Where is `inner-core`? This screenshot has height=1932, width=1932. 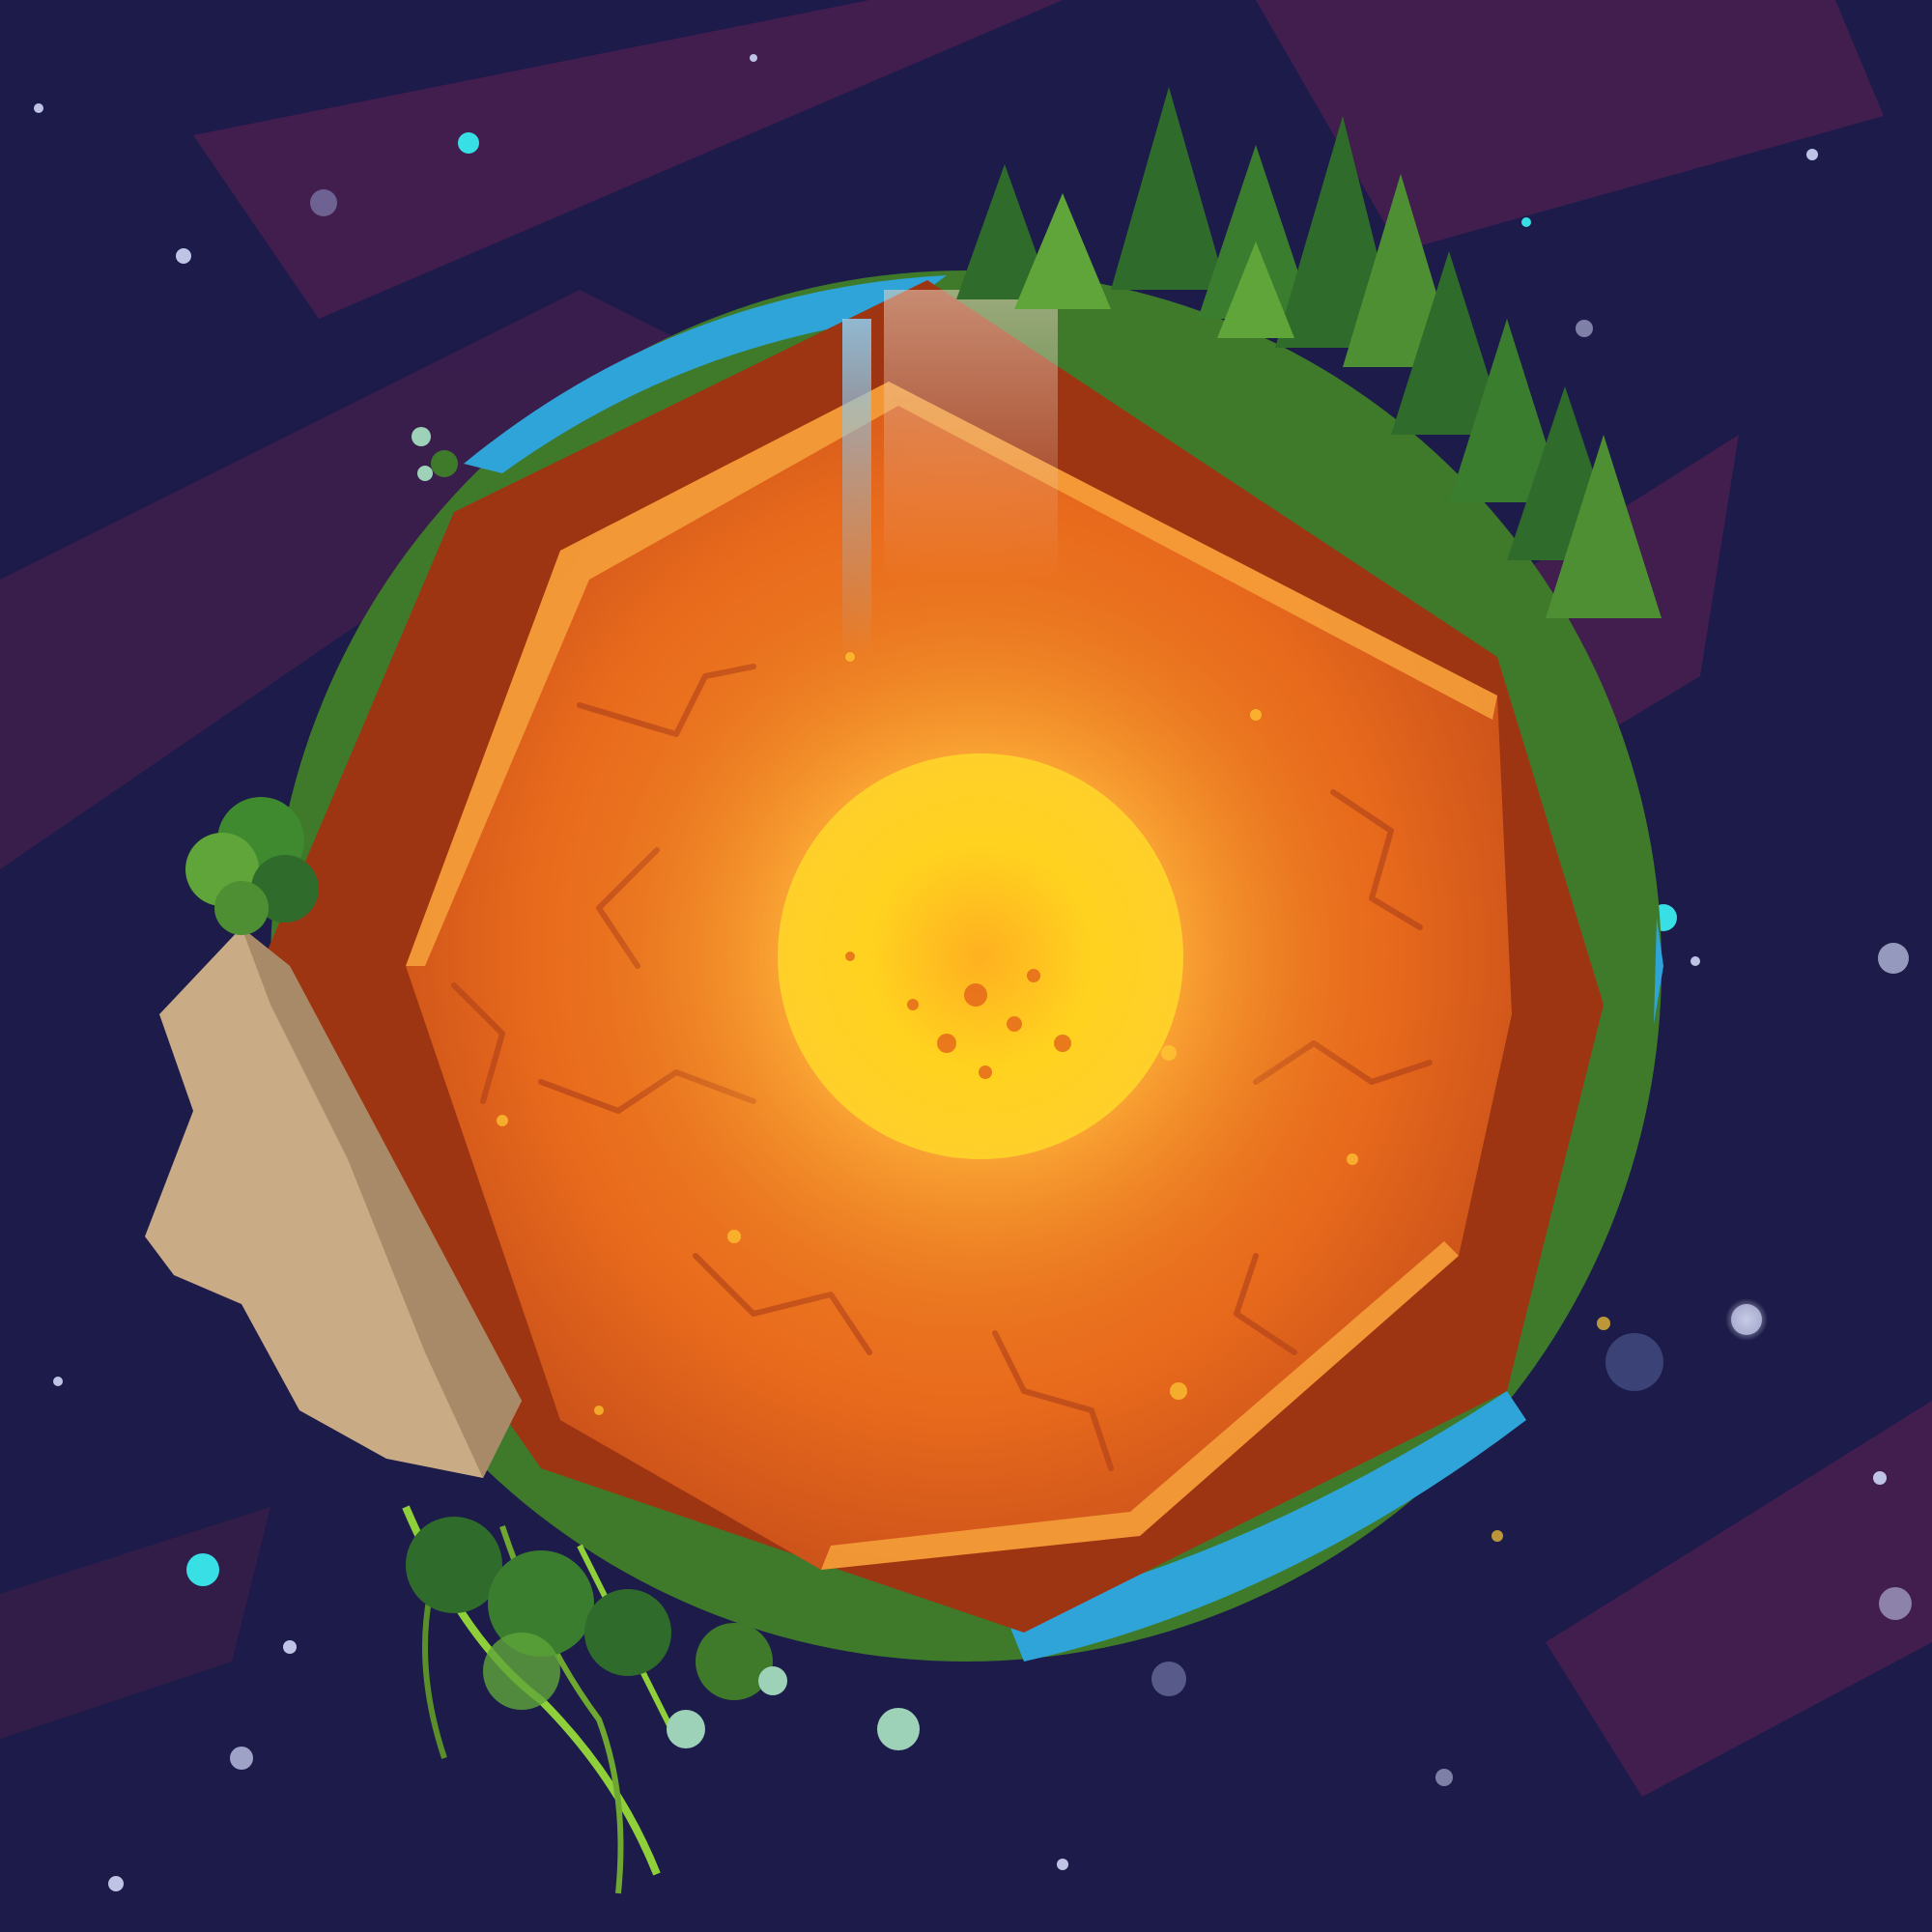
inner-core is located at coordinates (980, 956).